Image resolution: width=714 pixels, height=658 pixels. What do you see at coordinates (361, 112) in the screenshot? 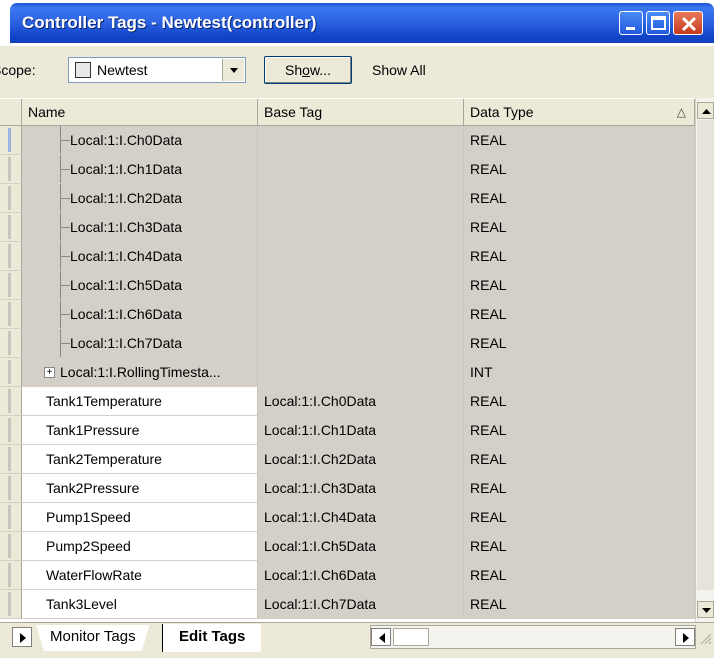
I see `column-header-base-tag: Base Tag` at bounding box center [361, 112].